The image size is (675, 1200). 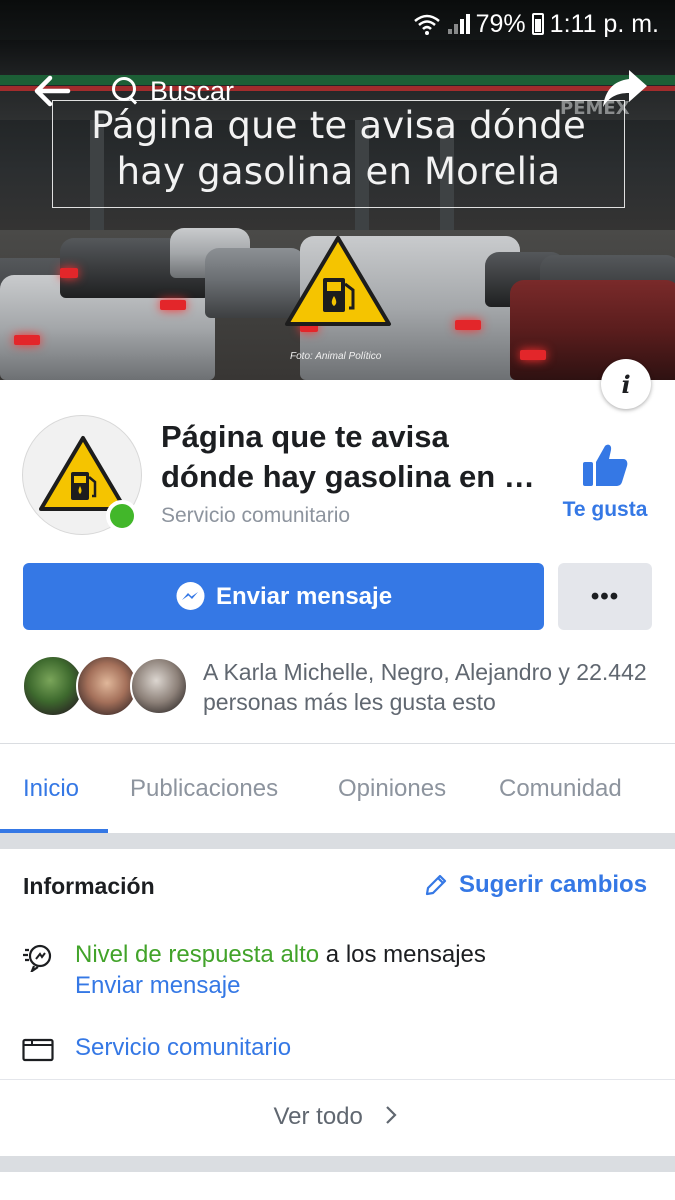 What do you see at coordinates (336, 356) in the screenshot?
I see `photo-credit: Foto: Animal Político` at bounding box center [336, 356].